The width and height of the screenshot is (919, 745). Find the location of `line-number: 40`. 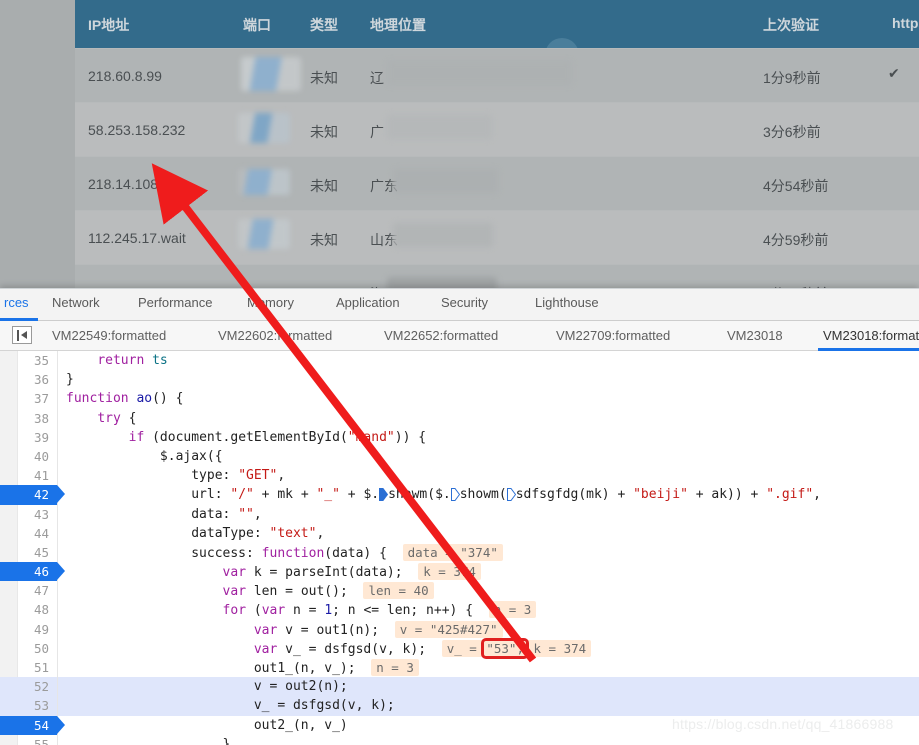

line-number: 40 is located at coordinates (28, 456).